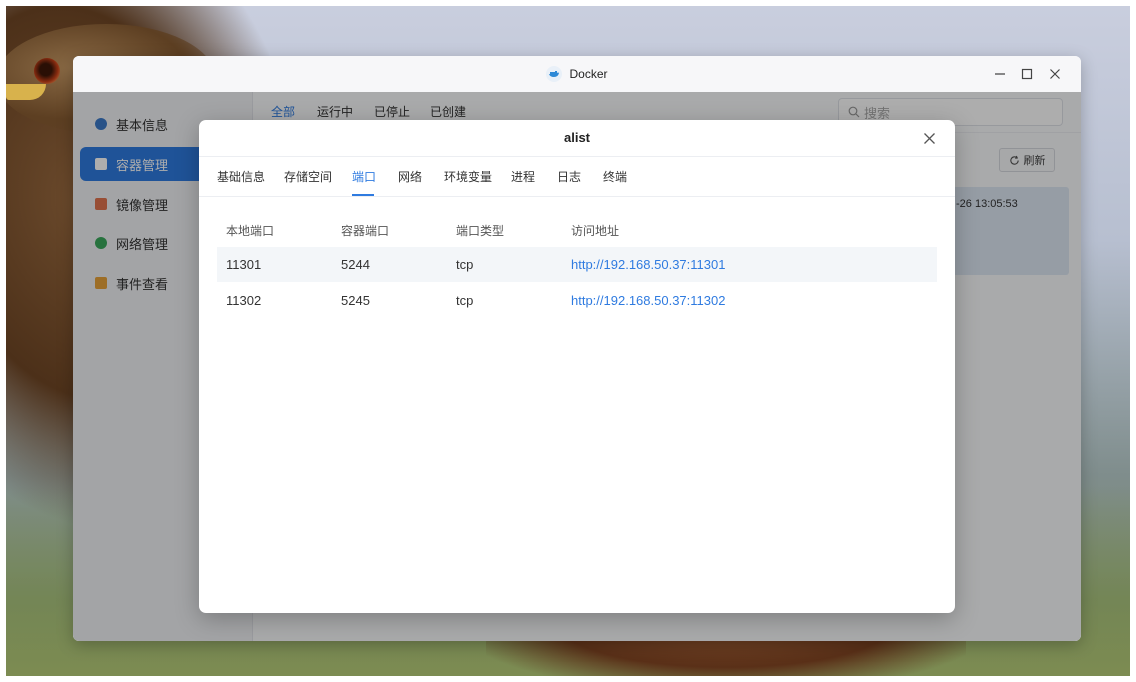 This screenshot has width=1136, height=682. I want to click on minimize-icon, so click(1000, 74).